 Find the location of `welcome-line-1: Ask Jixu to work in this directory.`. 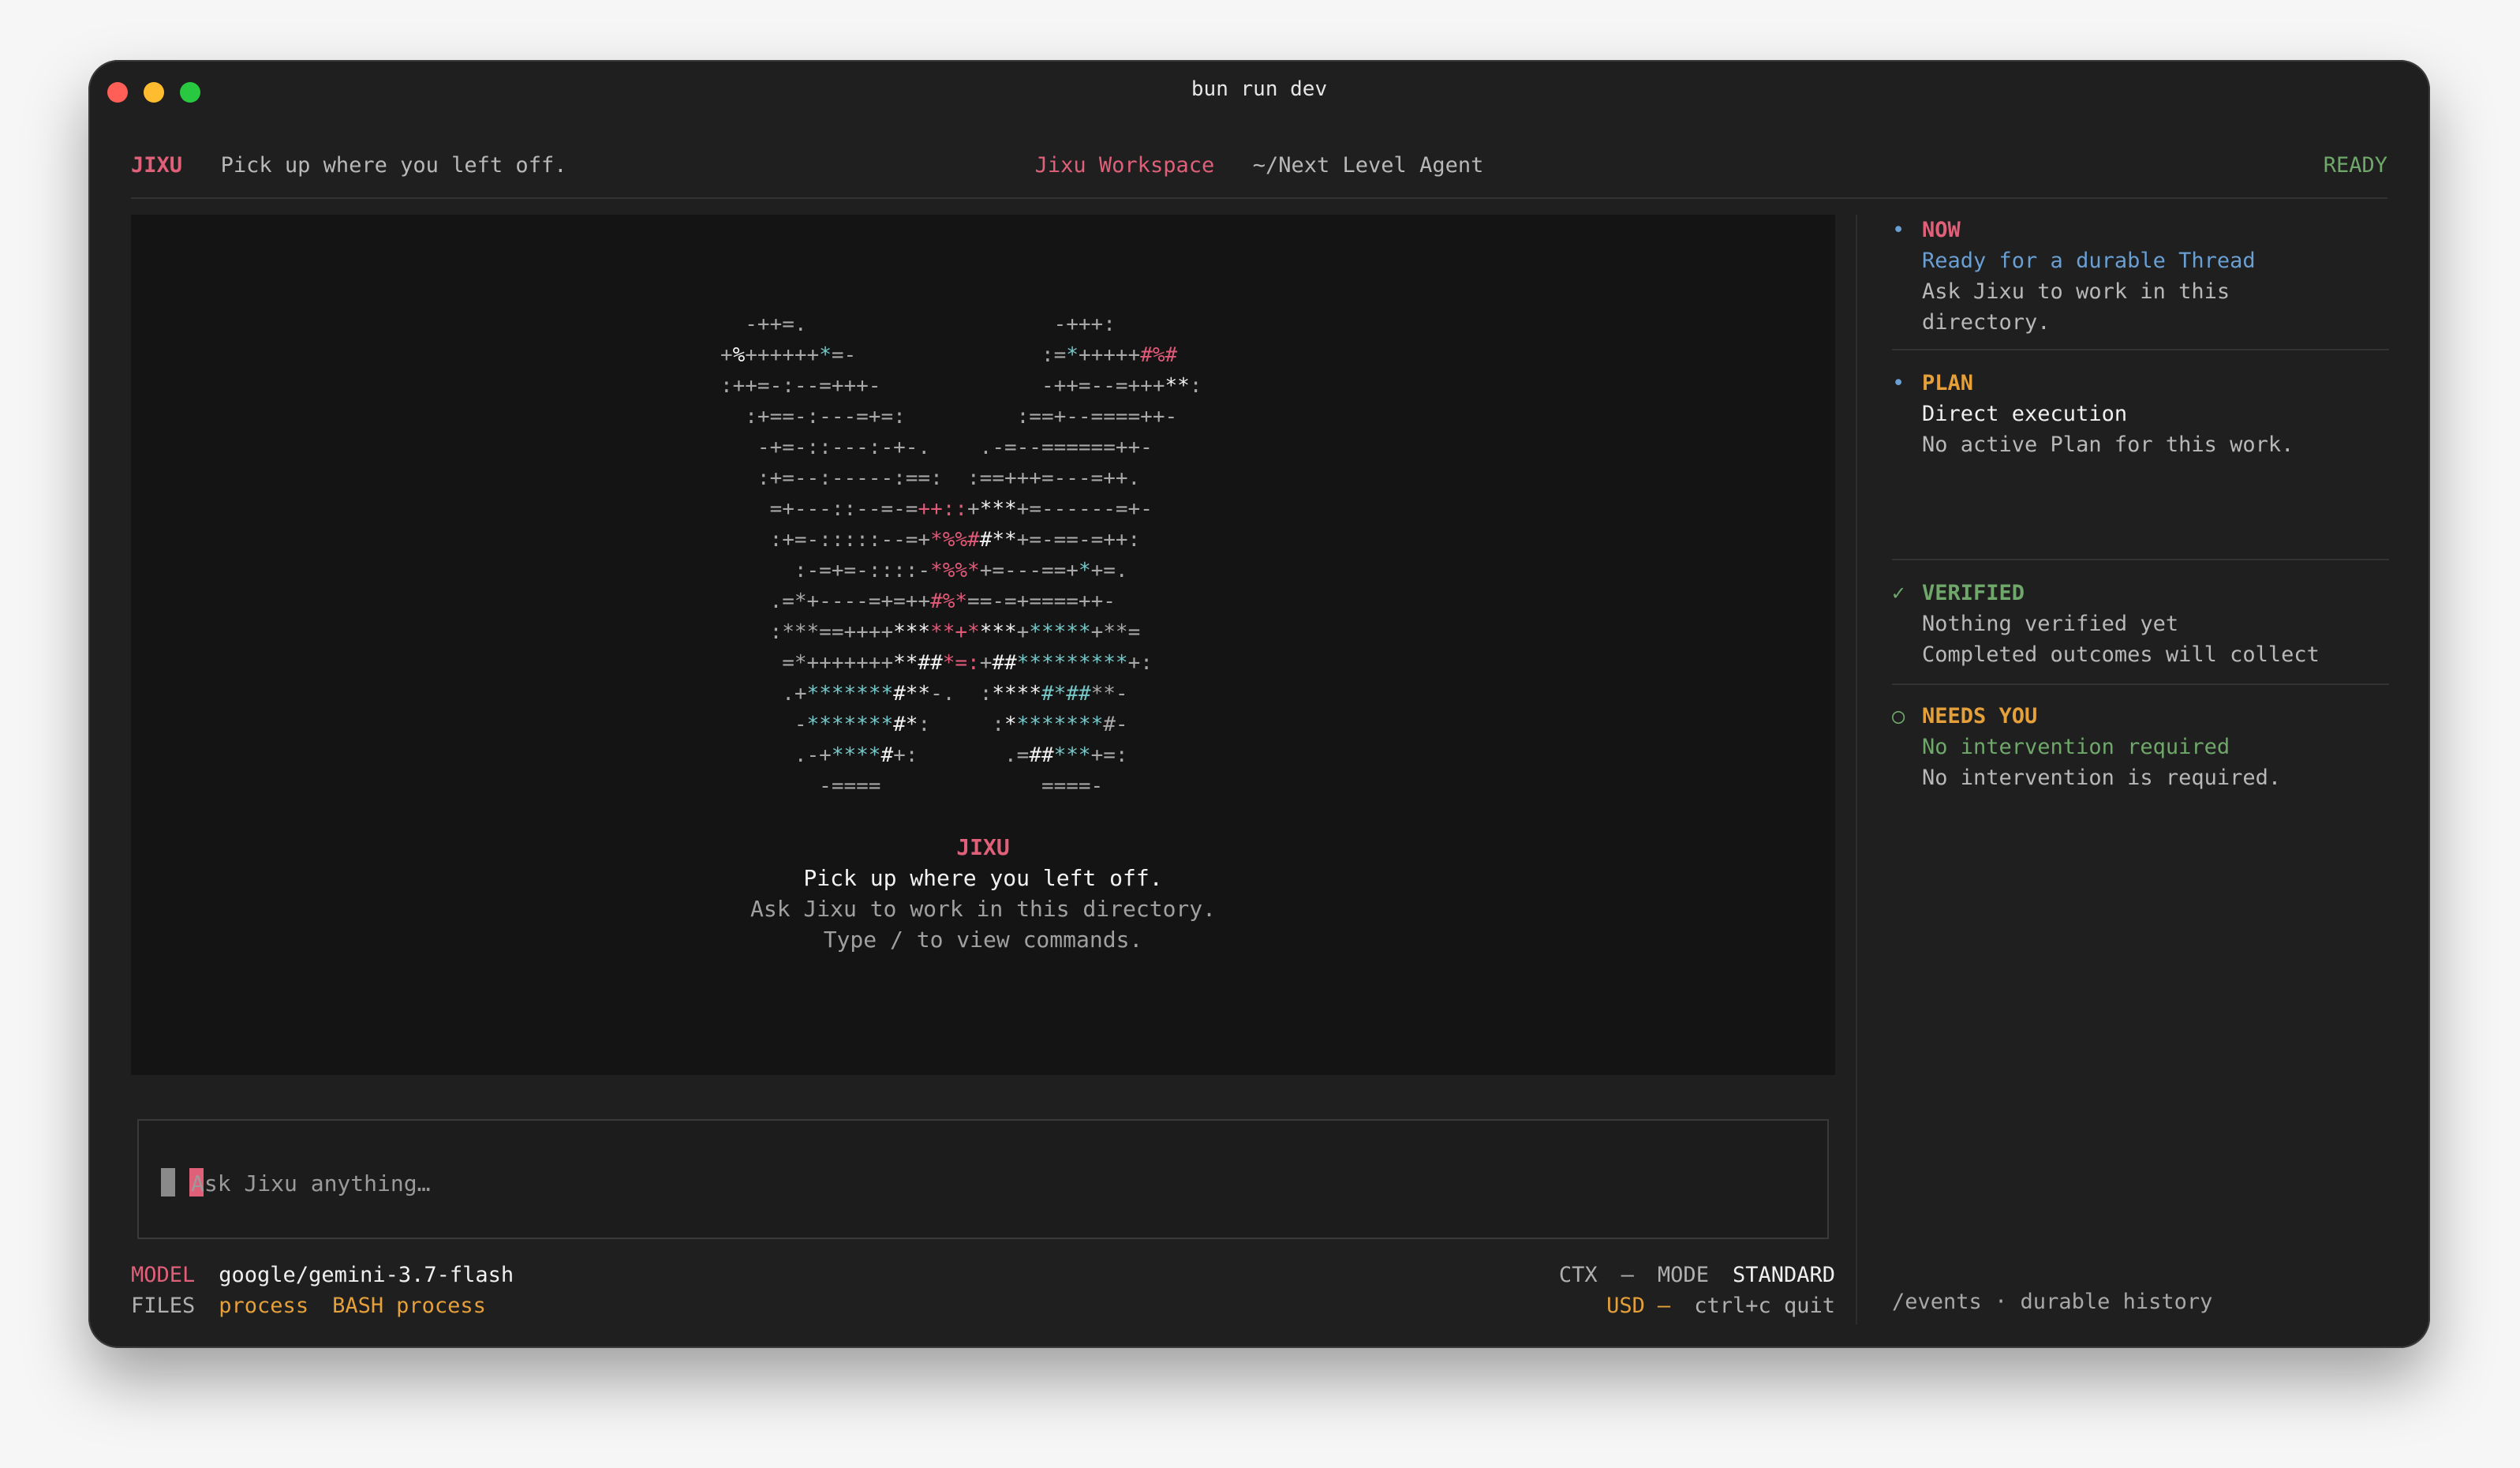

welcome-line-1: Ask Jixu to work in this directory. is located at coordinates (983, 909).